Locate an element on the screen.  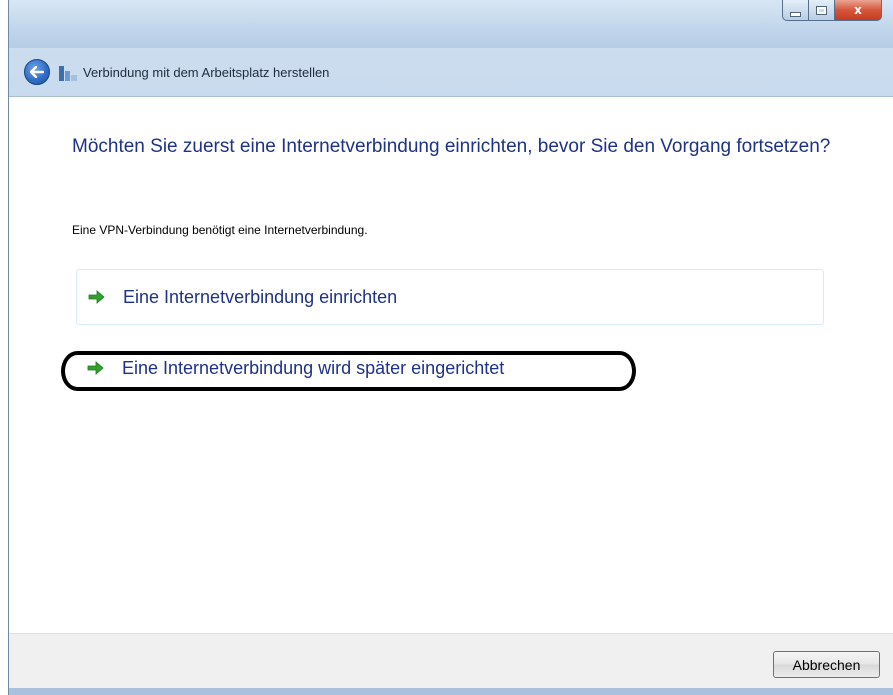
back-arrow-icon is located at coordinates (37, 72).